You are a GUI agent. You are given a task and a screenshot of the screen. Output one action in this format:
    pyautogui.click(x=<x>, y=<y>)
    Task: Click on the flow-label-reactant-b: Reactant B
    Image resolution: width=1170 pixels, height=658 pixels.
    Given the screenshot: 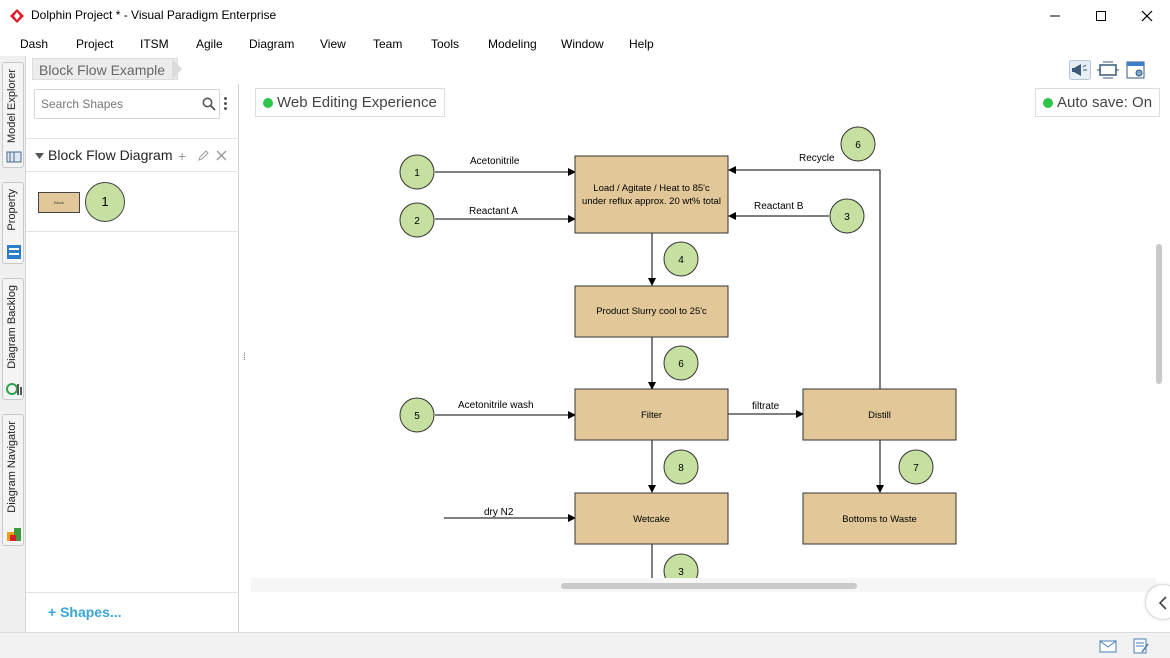 What is the action you would take?
    pyautogui.click(x=779, y=206)
    